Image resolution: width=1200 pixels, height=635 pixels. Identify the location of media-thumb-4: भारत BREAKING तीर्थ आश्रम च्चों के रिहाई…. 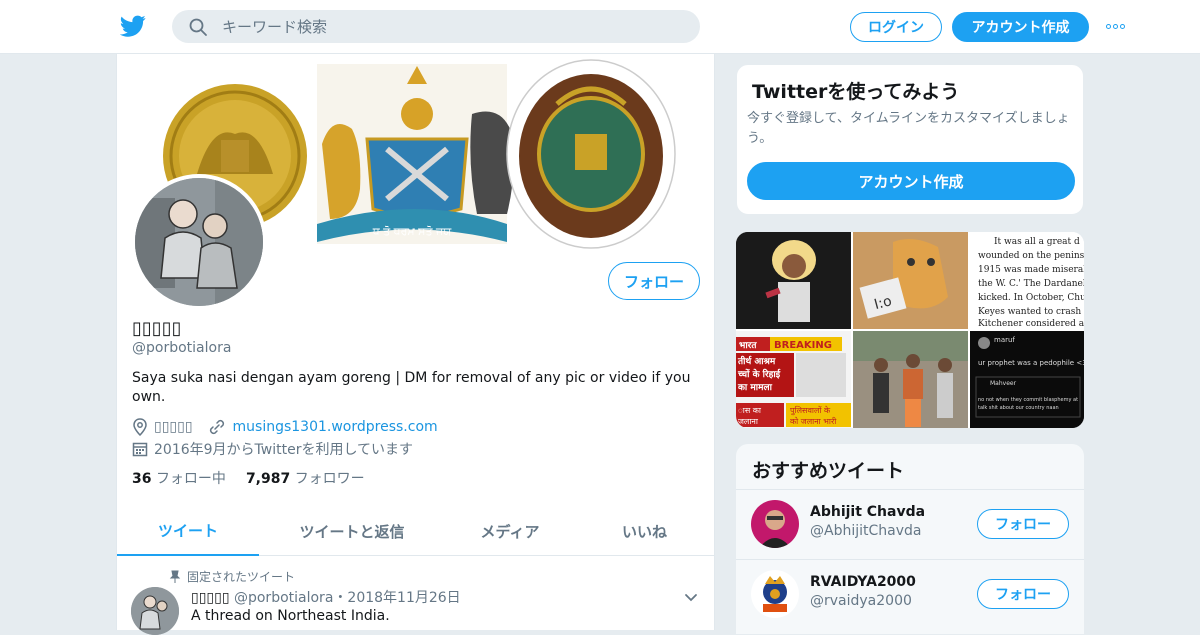
(793, 379).